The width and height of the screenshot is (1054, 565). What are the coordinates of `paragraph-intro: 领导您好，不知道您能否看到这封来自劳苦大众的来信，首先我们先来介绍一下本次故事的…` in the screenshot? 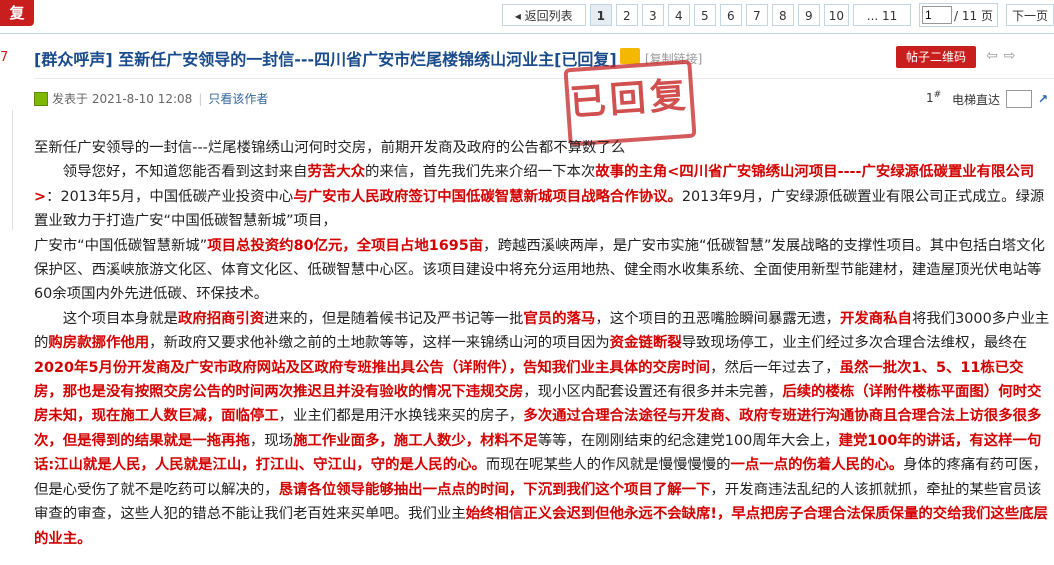 It's located at (539, 197).